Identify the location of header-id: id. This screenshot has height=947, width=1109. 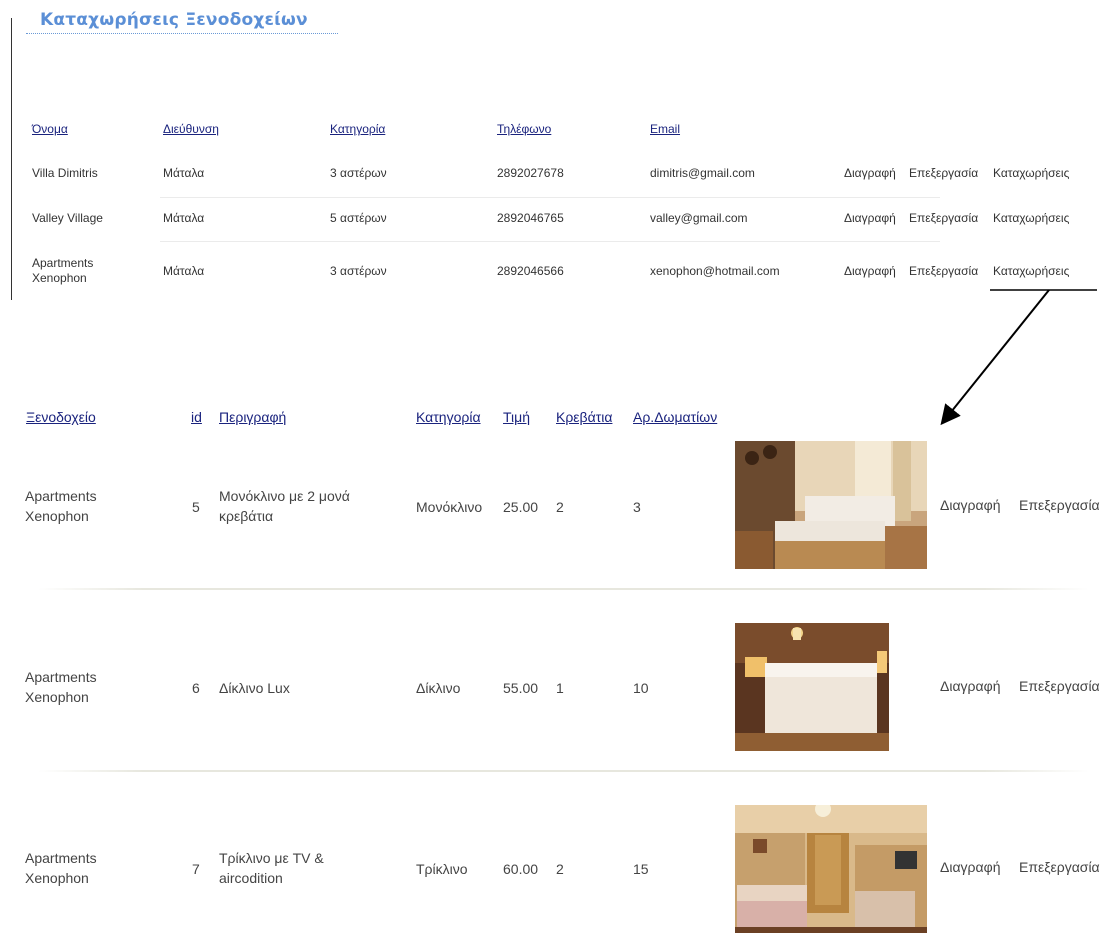
(196, 417).